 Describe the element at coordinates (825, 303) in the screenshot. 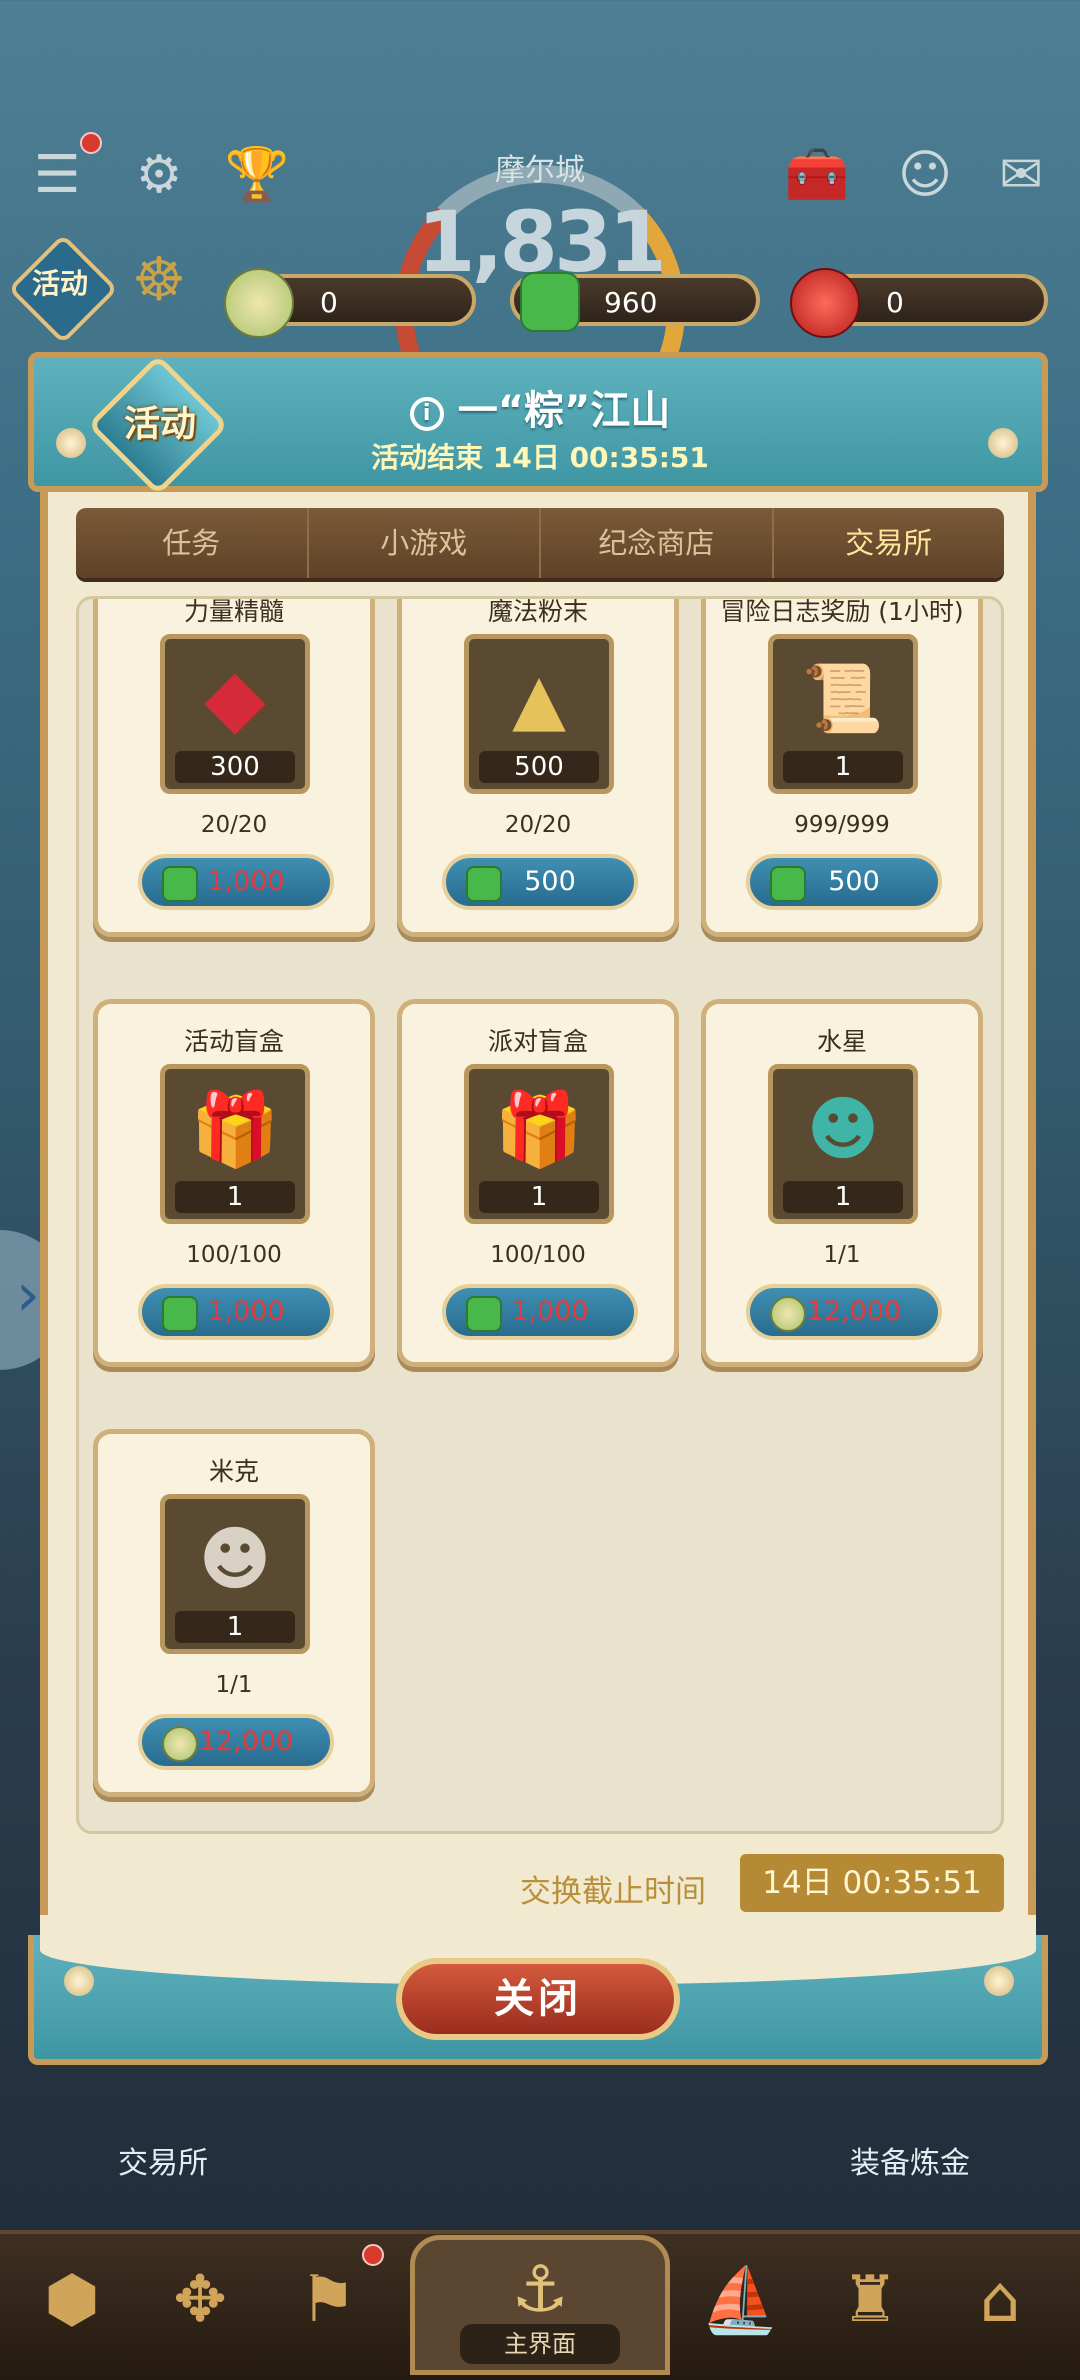

I see `red-pouch-icon` at that location.